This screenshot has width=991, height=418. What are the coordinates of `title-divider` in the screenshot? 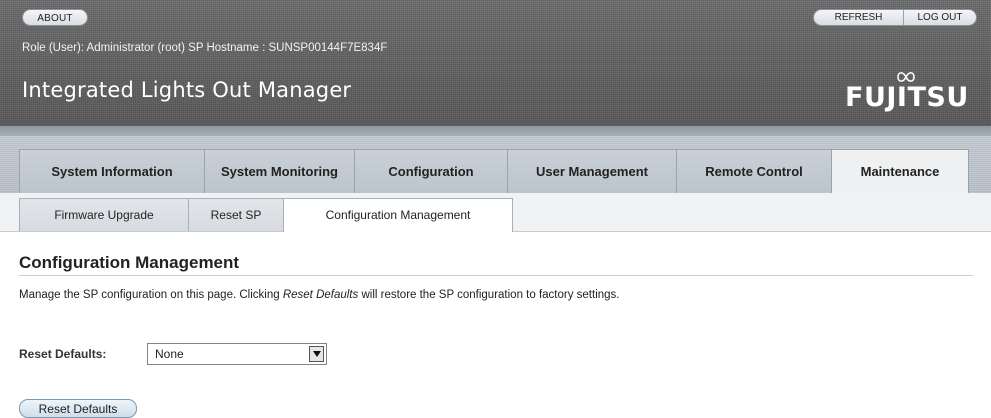 It's located at (496, 275).